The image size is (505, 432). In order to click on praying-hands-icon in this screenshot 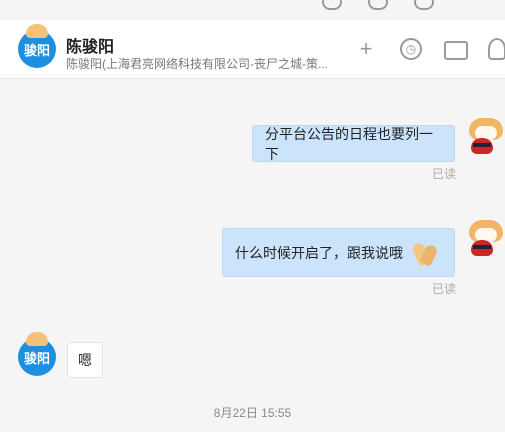, I will do `click(424, 253)`.